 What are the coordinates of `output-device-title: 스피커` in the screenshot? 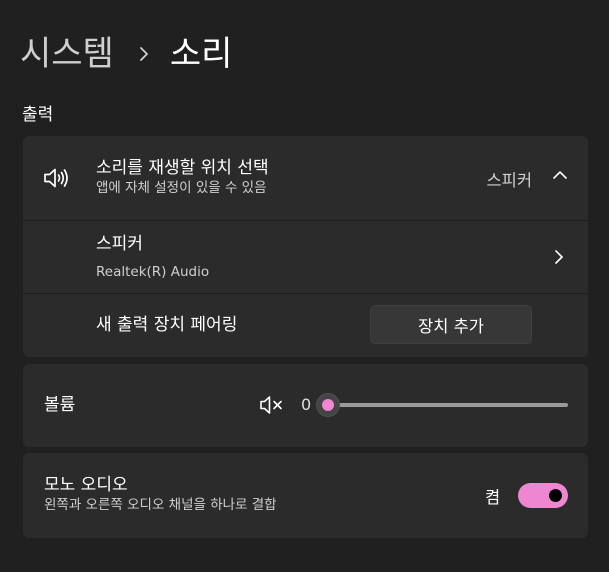 It's located at (119, 244).